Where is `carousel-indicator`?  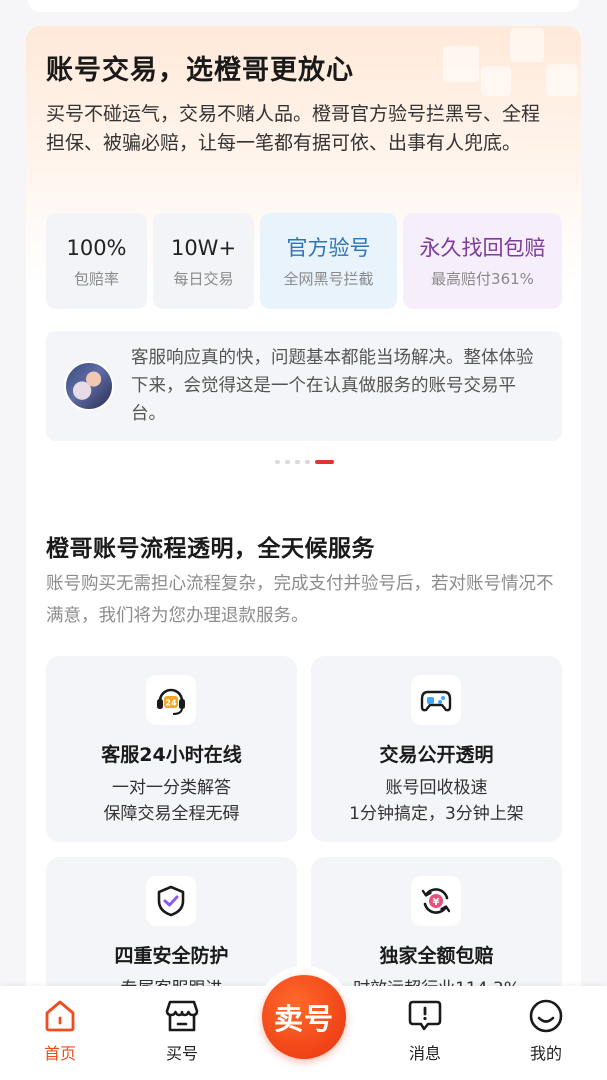 carousel-indicator is located at coordinates (305, 462).